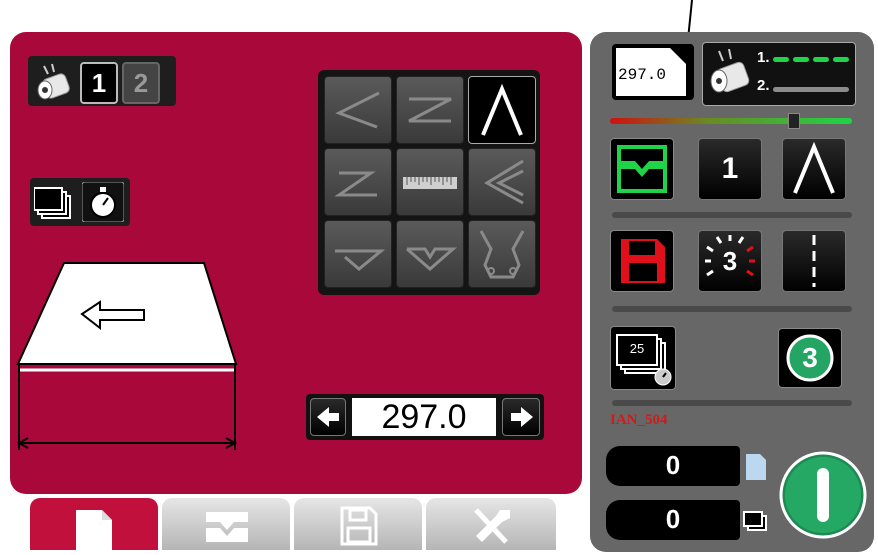  I want to click on save-program-button, so click(642, 261).